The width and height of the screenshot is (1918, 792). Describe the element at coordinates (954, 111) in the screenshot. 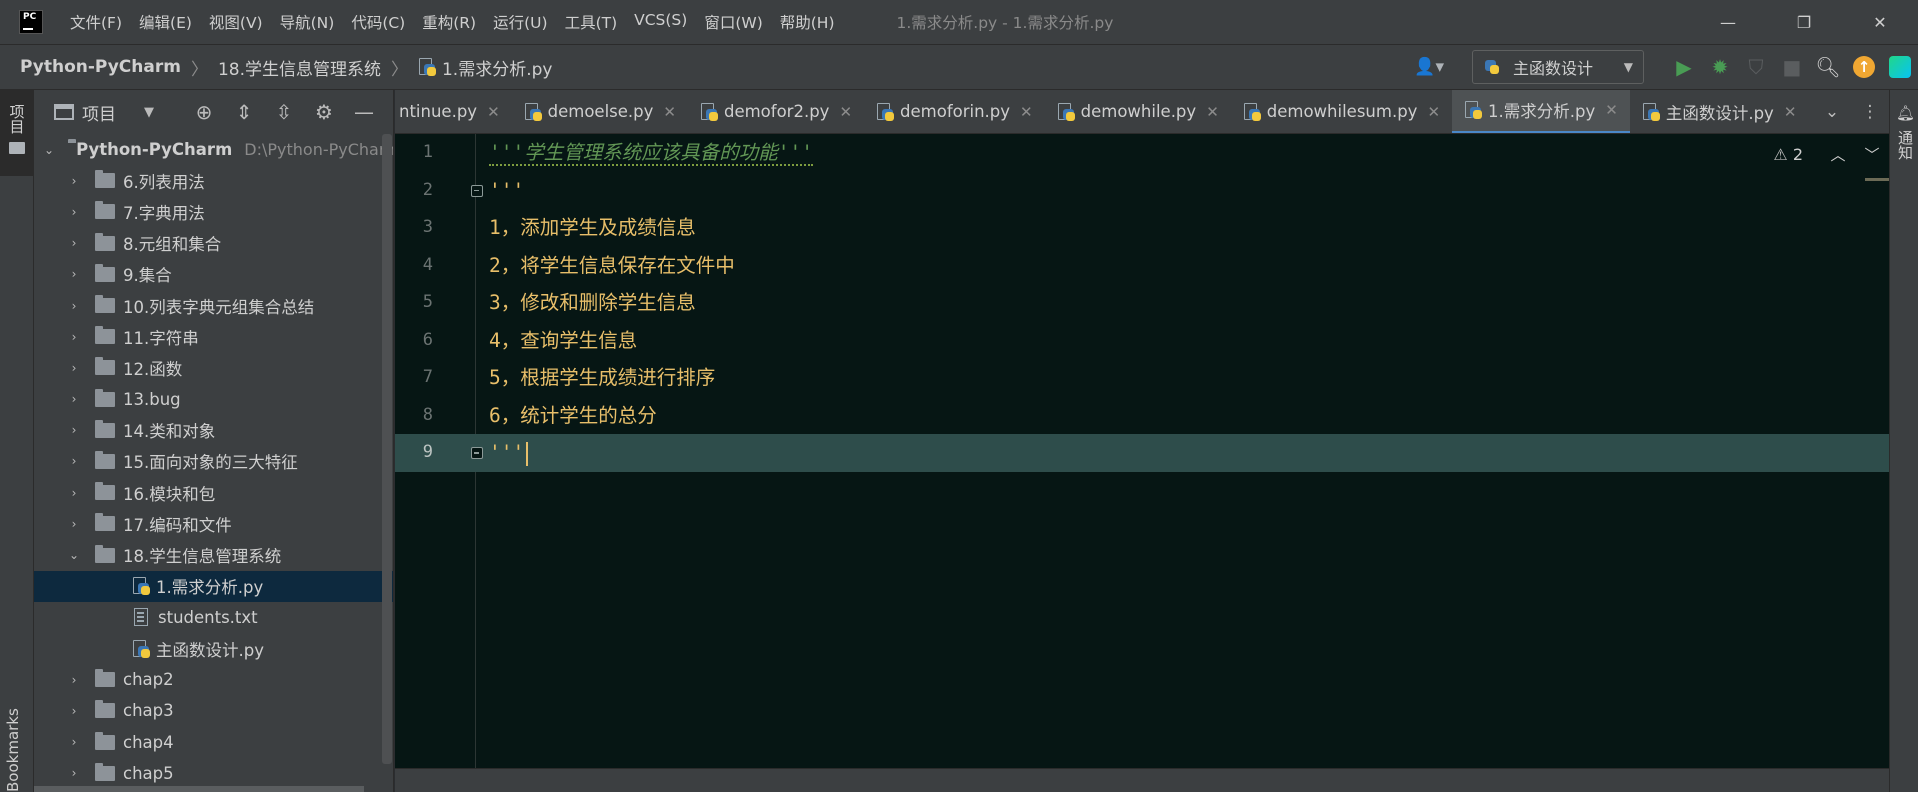

I see `tab-demoforin: demoforin.py ✕` at that location.